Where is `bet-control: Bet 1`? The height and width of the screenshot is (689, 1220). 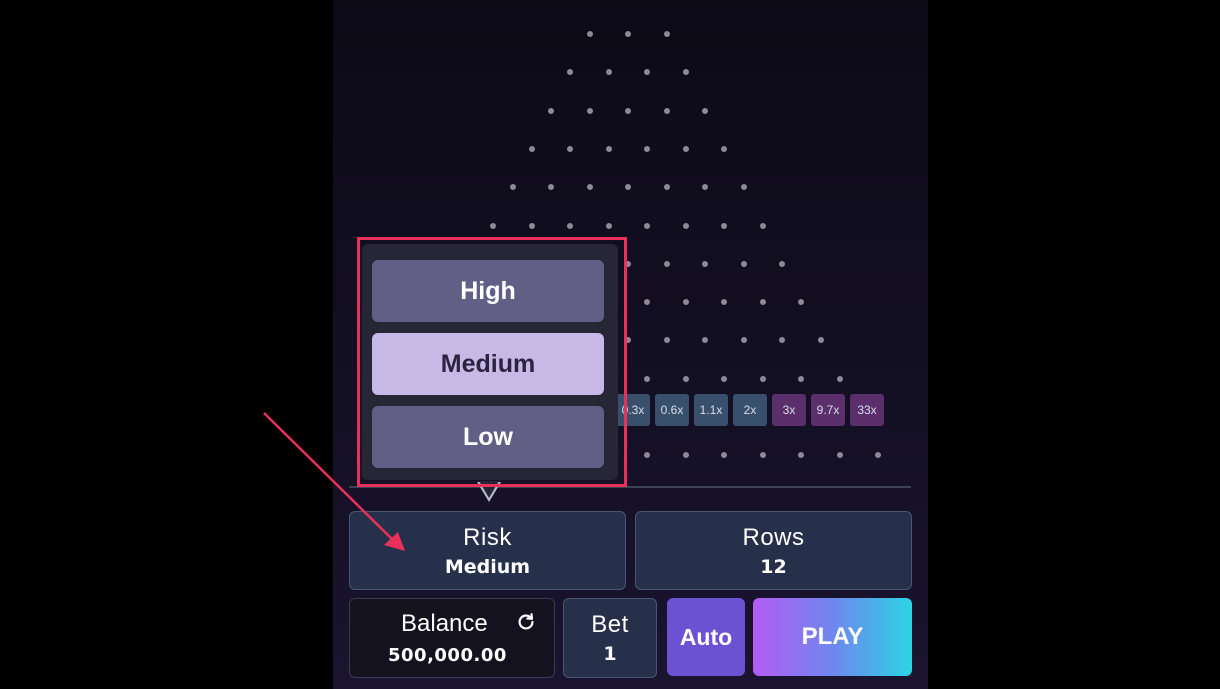 bet-control: Bet 1 is located at coordinates (610, 638).